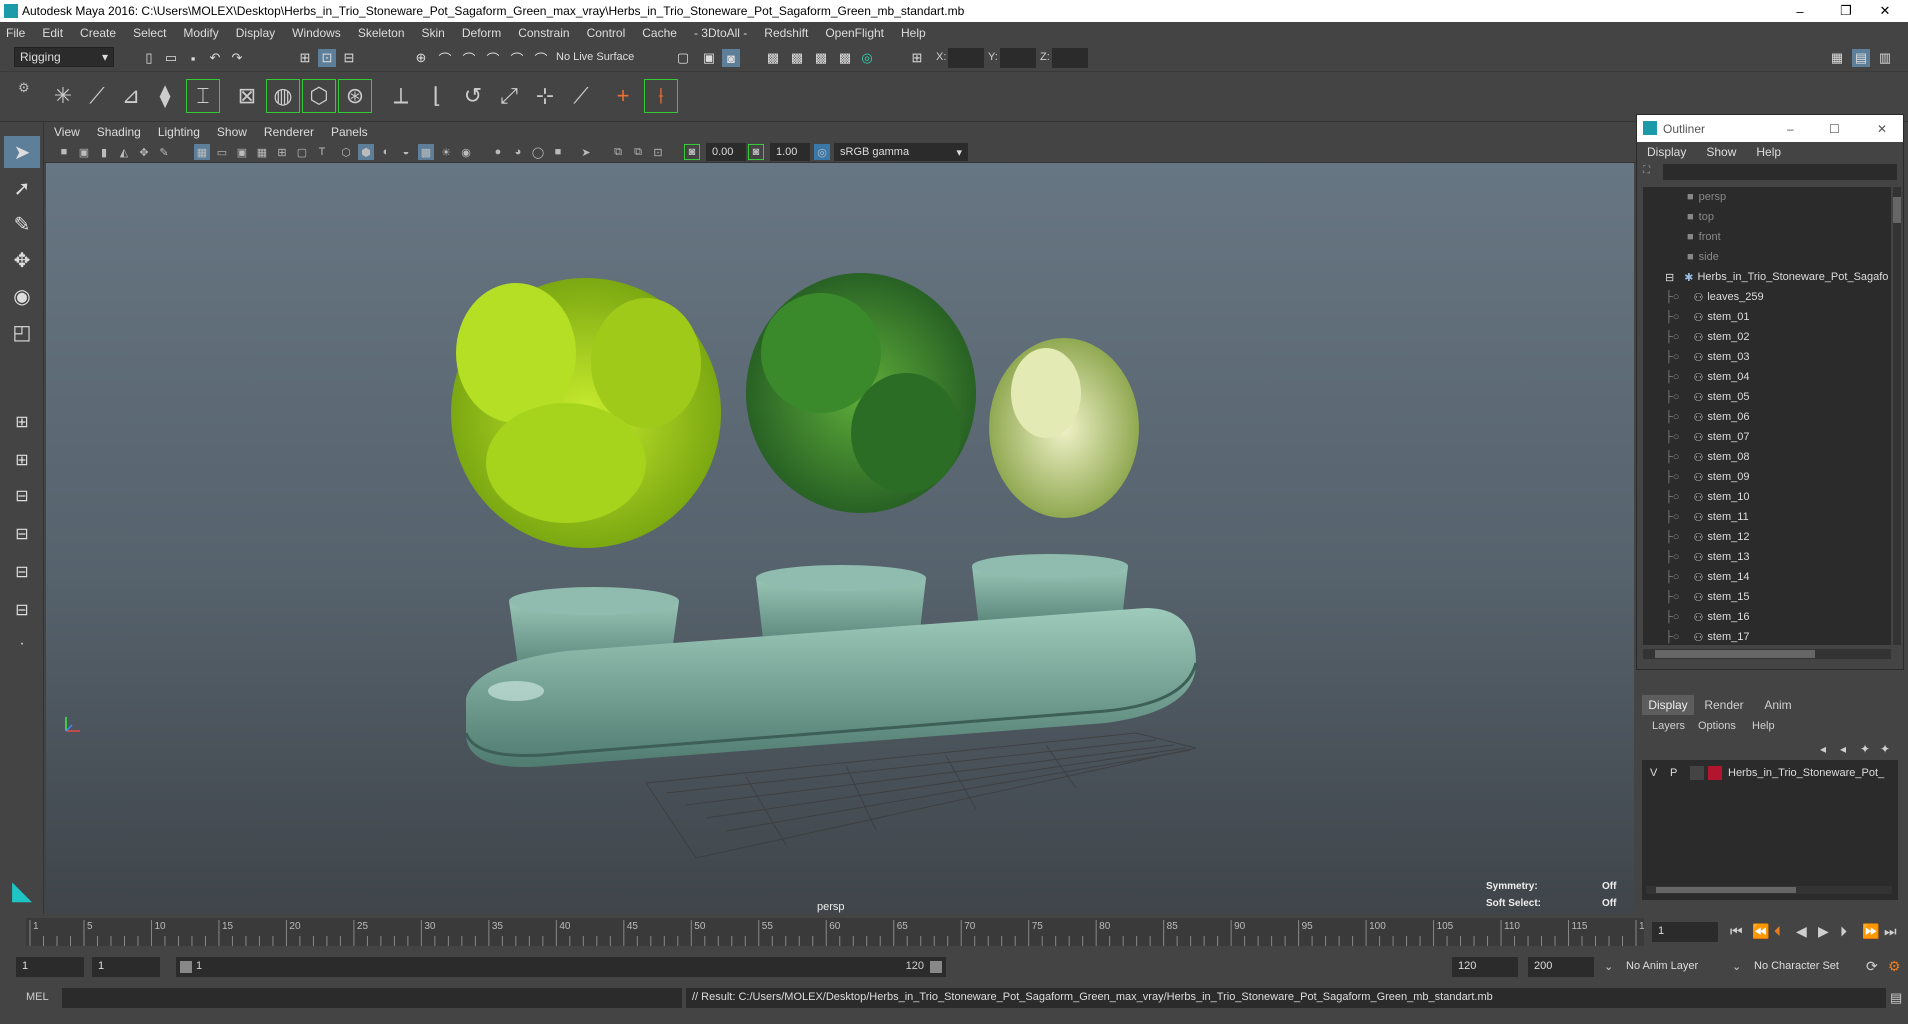 This screenshot has height=1024, width=1908. What do you see at coordinates (638, 152) in the screenshot?
I see `frame-selected-icon: ⧉` at bounding box center [638, 152].